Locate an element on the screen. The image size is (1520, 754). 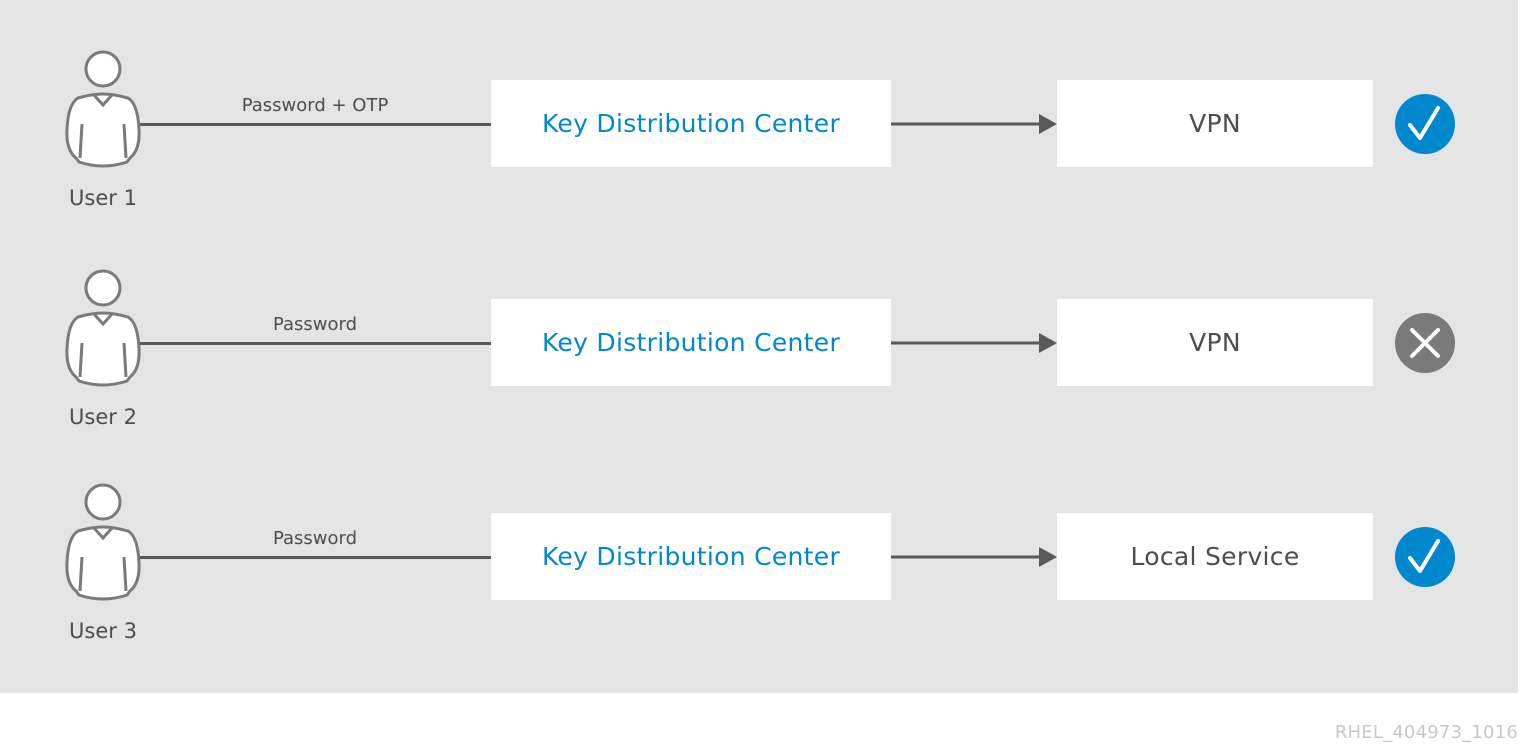
credential-label: Password + OTP is located at coordinates (315, 105).